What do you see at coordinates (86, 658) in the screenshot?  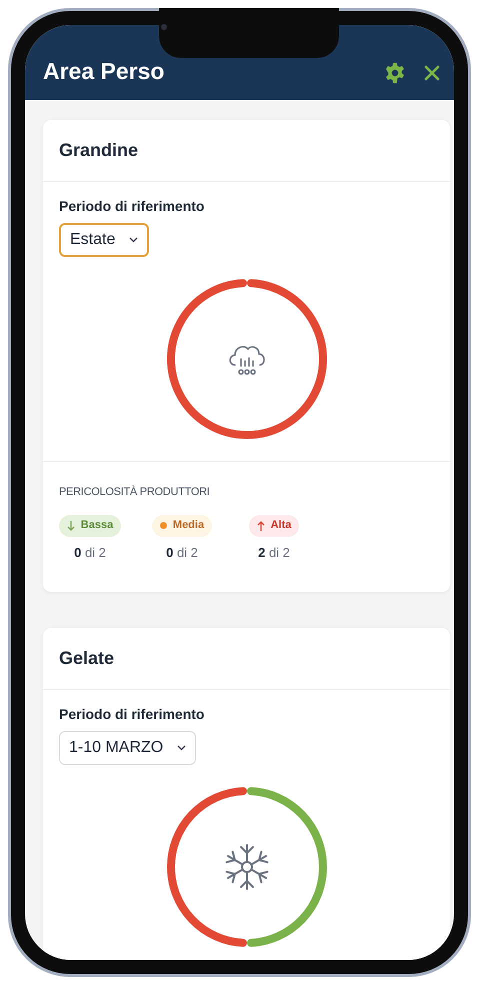 I see `card-title: Gelate` at bounding box center [86, 658].